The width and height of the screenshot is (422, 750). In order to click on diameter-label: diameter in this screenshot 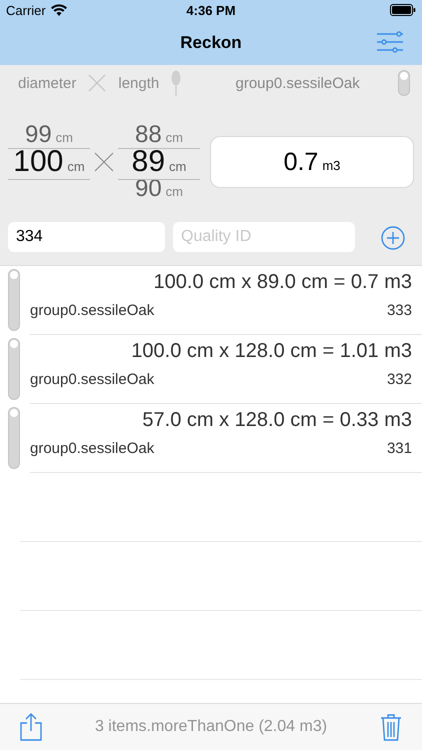, I will do `click(47, 83)`.